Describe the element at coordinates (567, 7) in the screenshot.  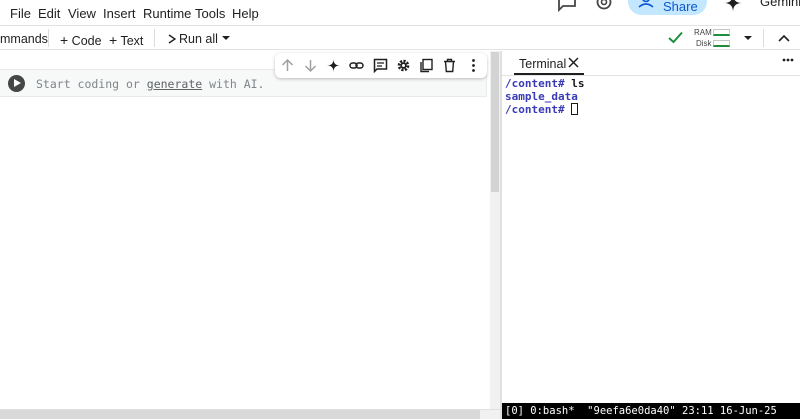
I see `comments-icon` at that location.